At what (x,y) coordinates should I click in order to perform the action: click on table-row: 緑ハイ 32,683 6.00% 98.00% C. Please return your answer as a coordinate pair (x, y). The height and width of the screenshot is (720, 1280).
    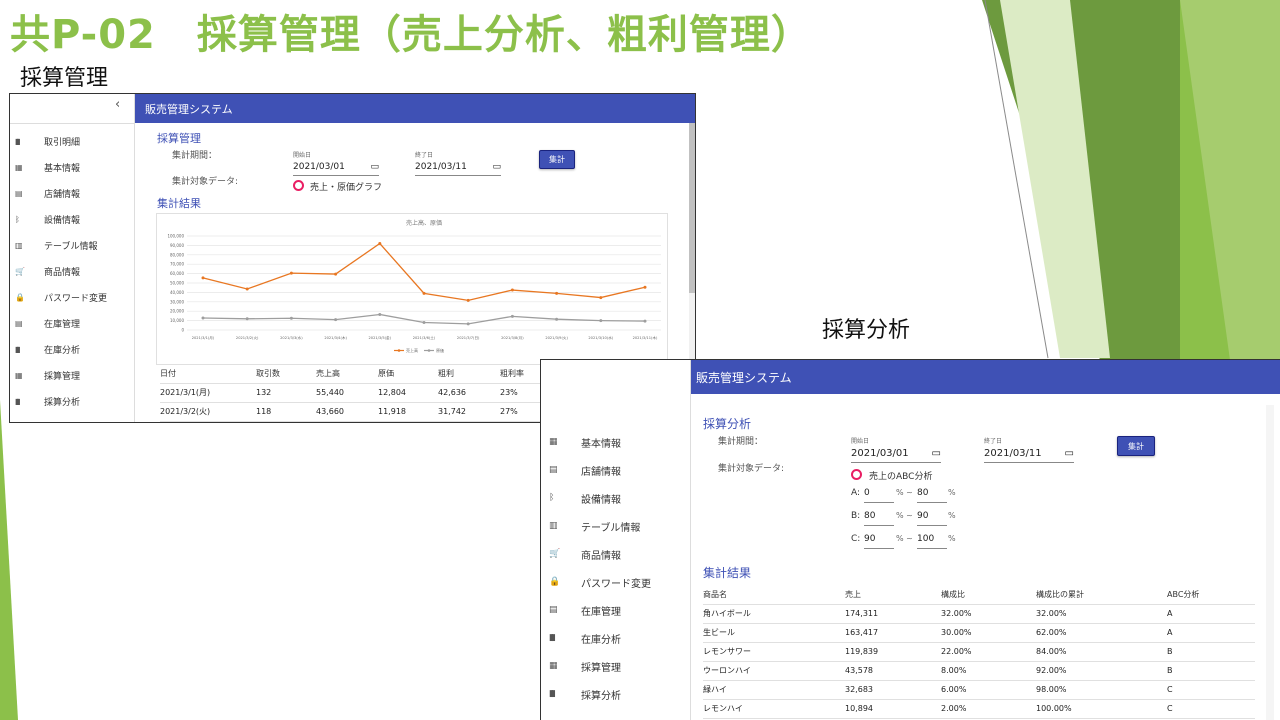
    Looking at the image, I should click on (979, 690).